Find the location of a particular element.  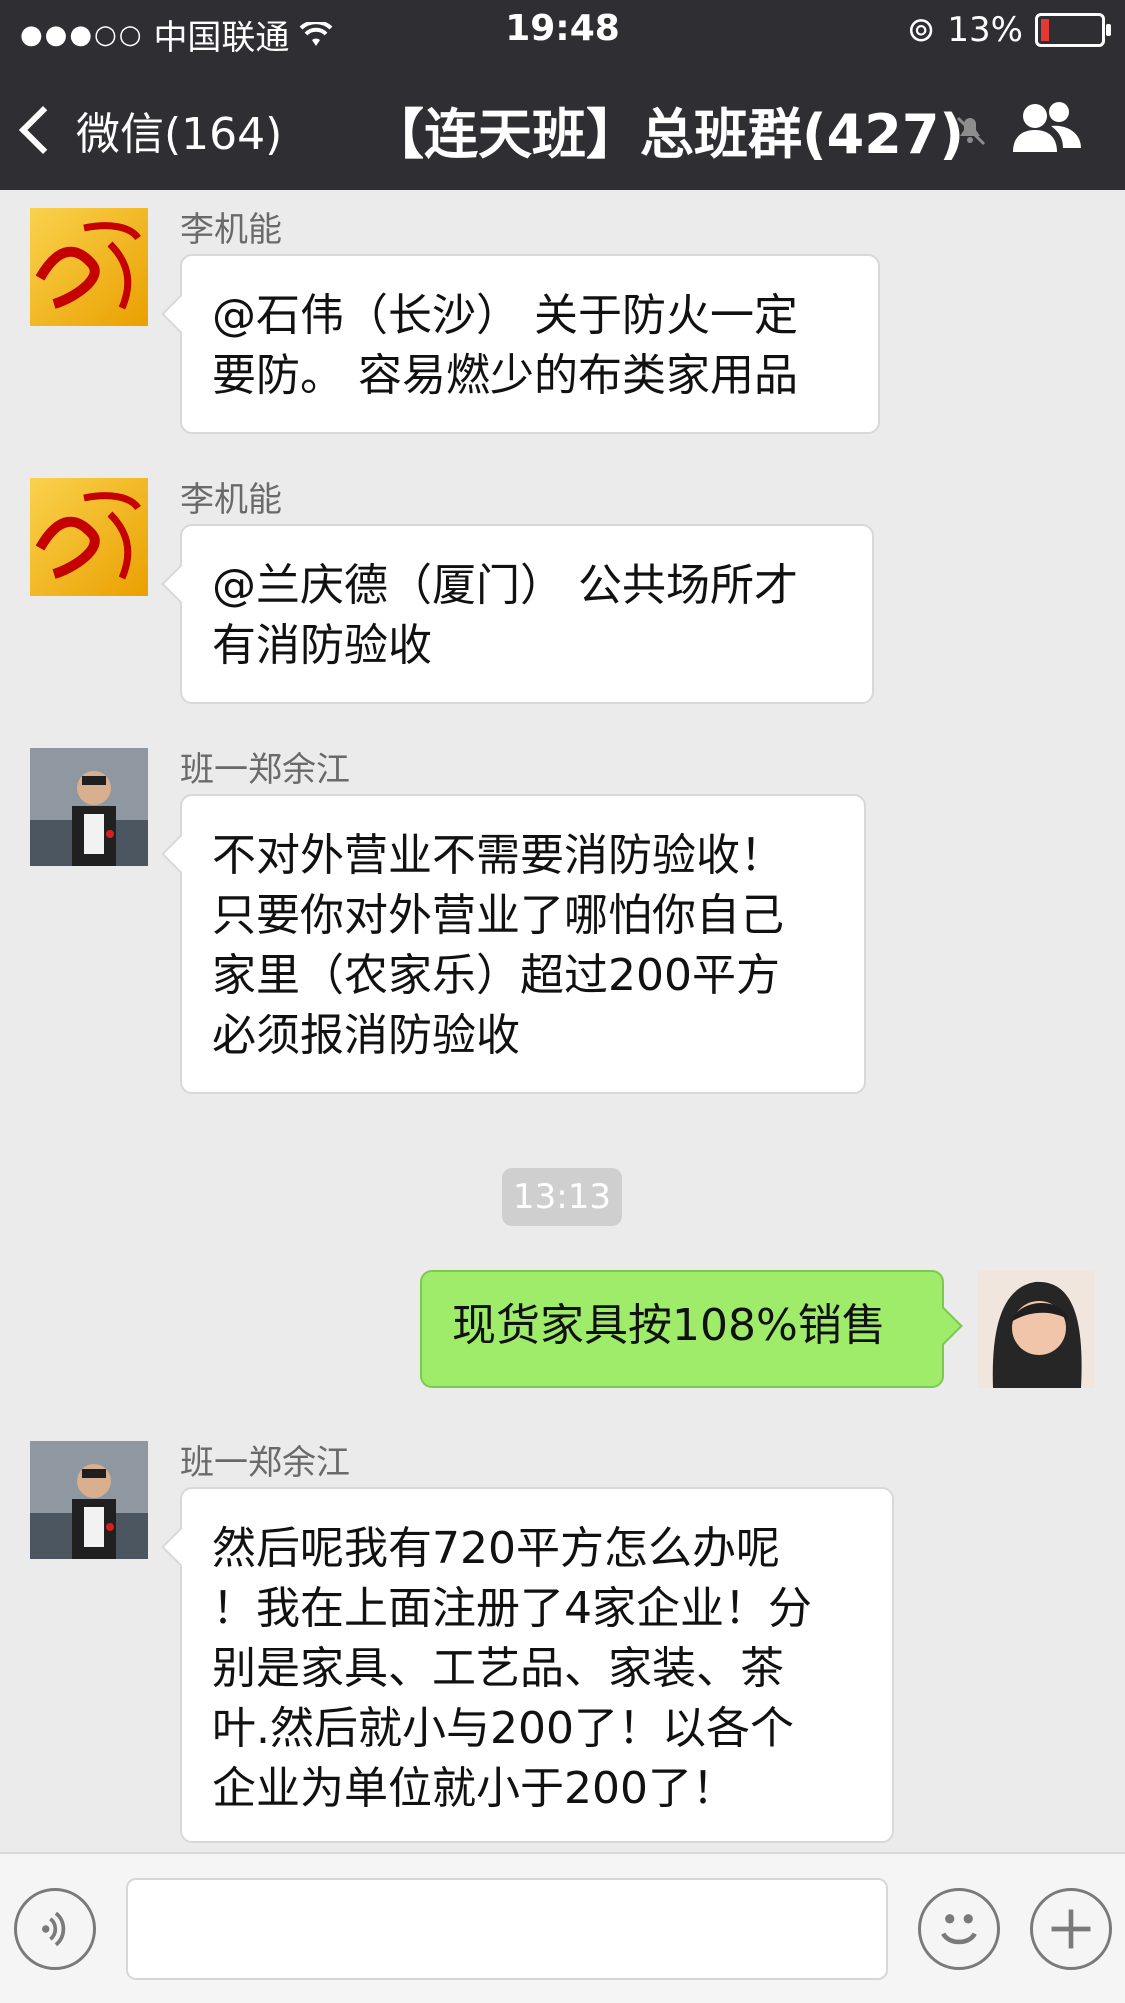

time-divider: 13:13 is located at coordinates (562, 1197).